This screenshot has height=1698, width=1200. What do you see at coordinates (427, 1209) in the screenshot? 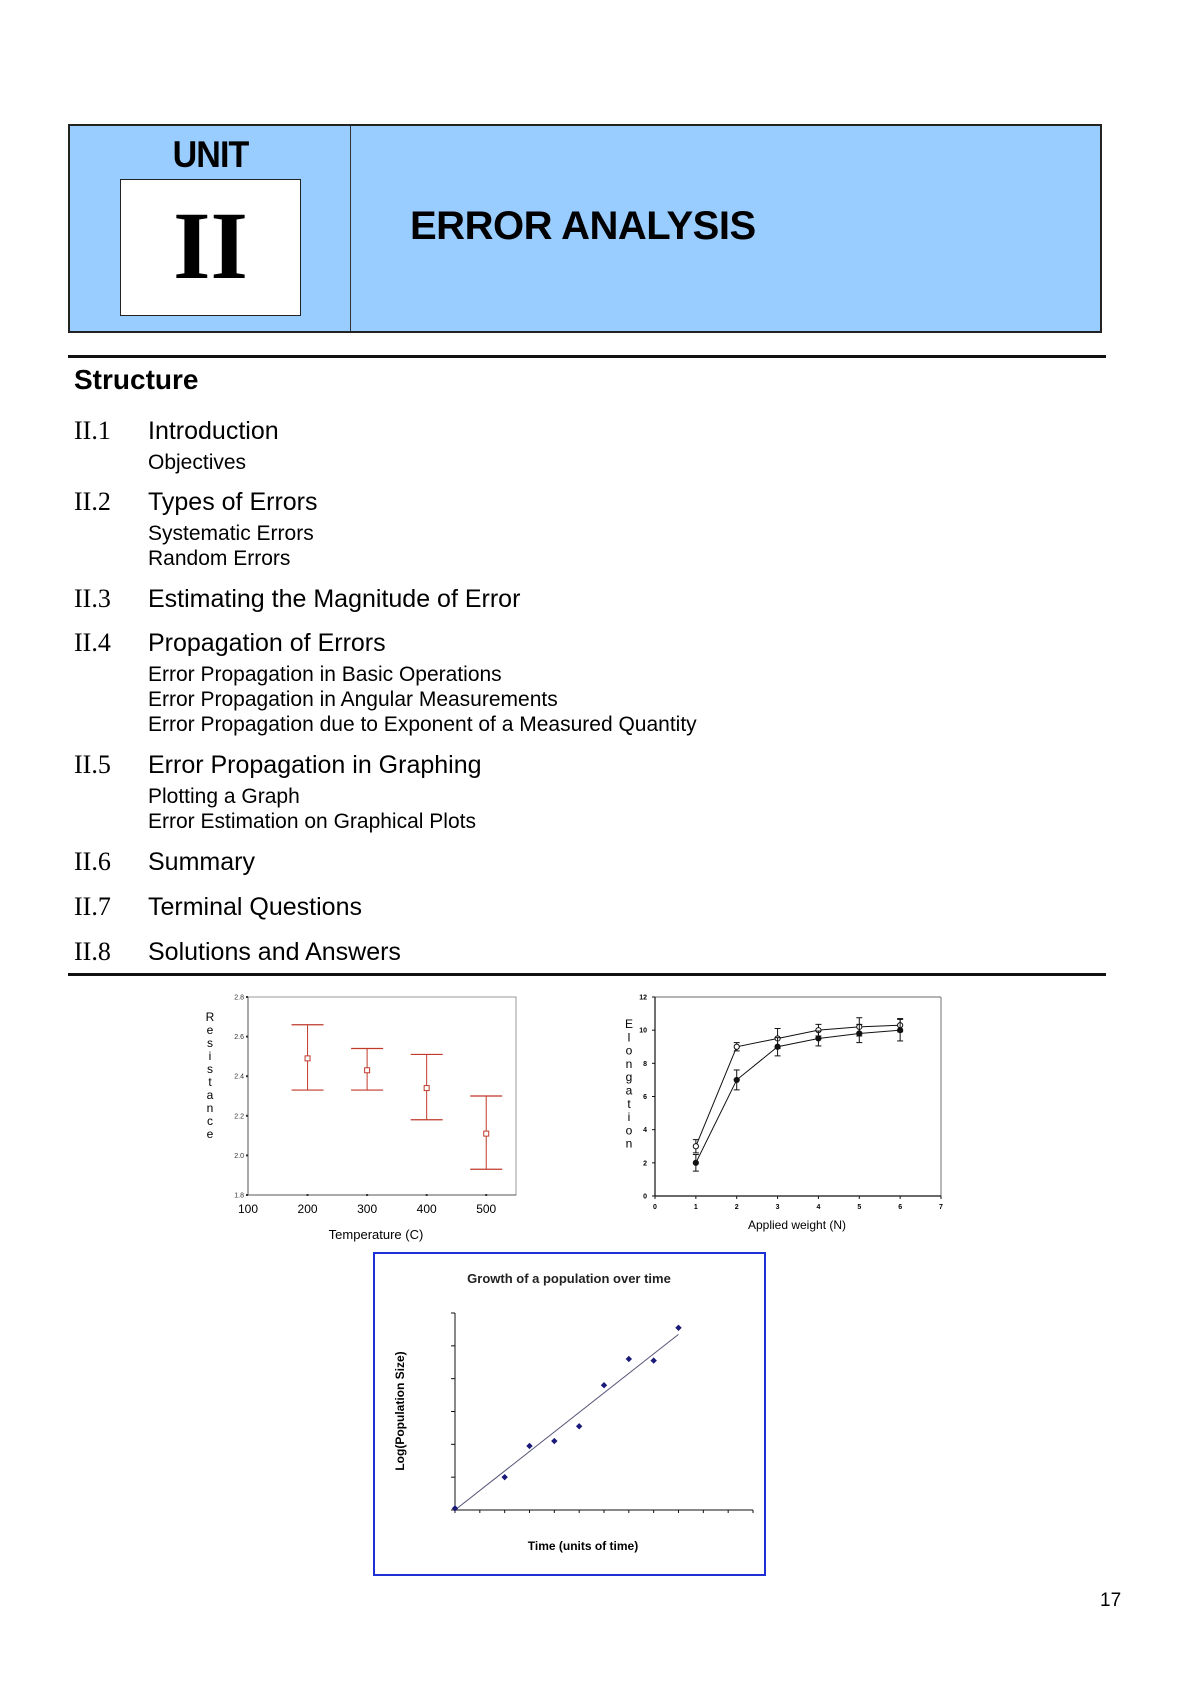
I see `x-tick-label: 400` at bounding box center [427, 1209].